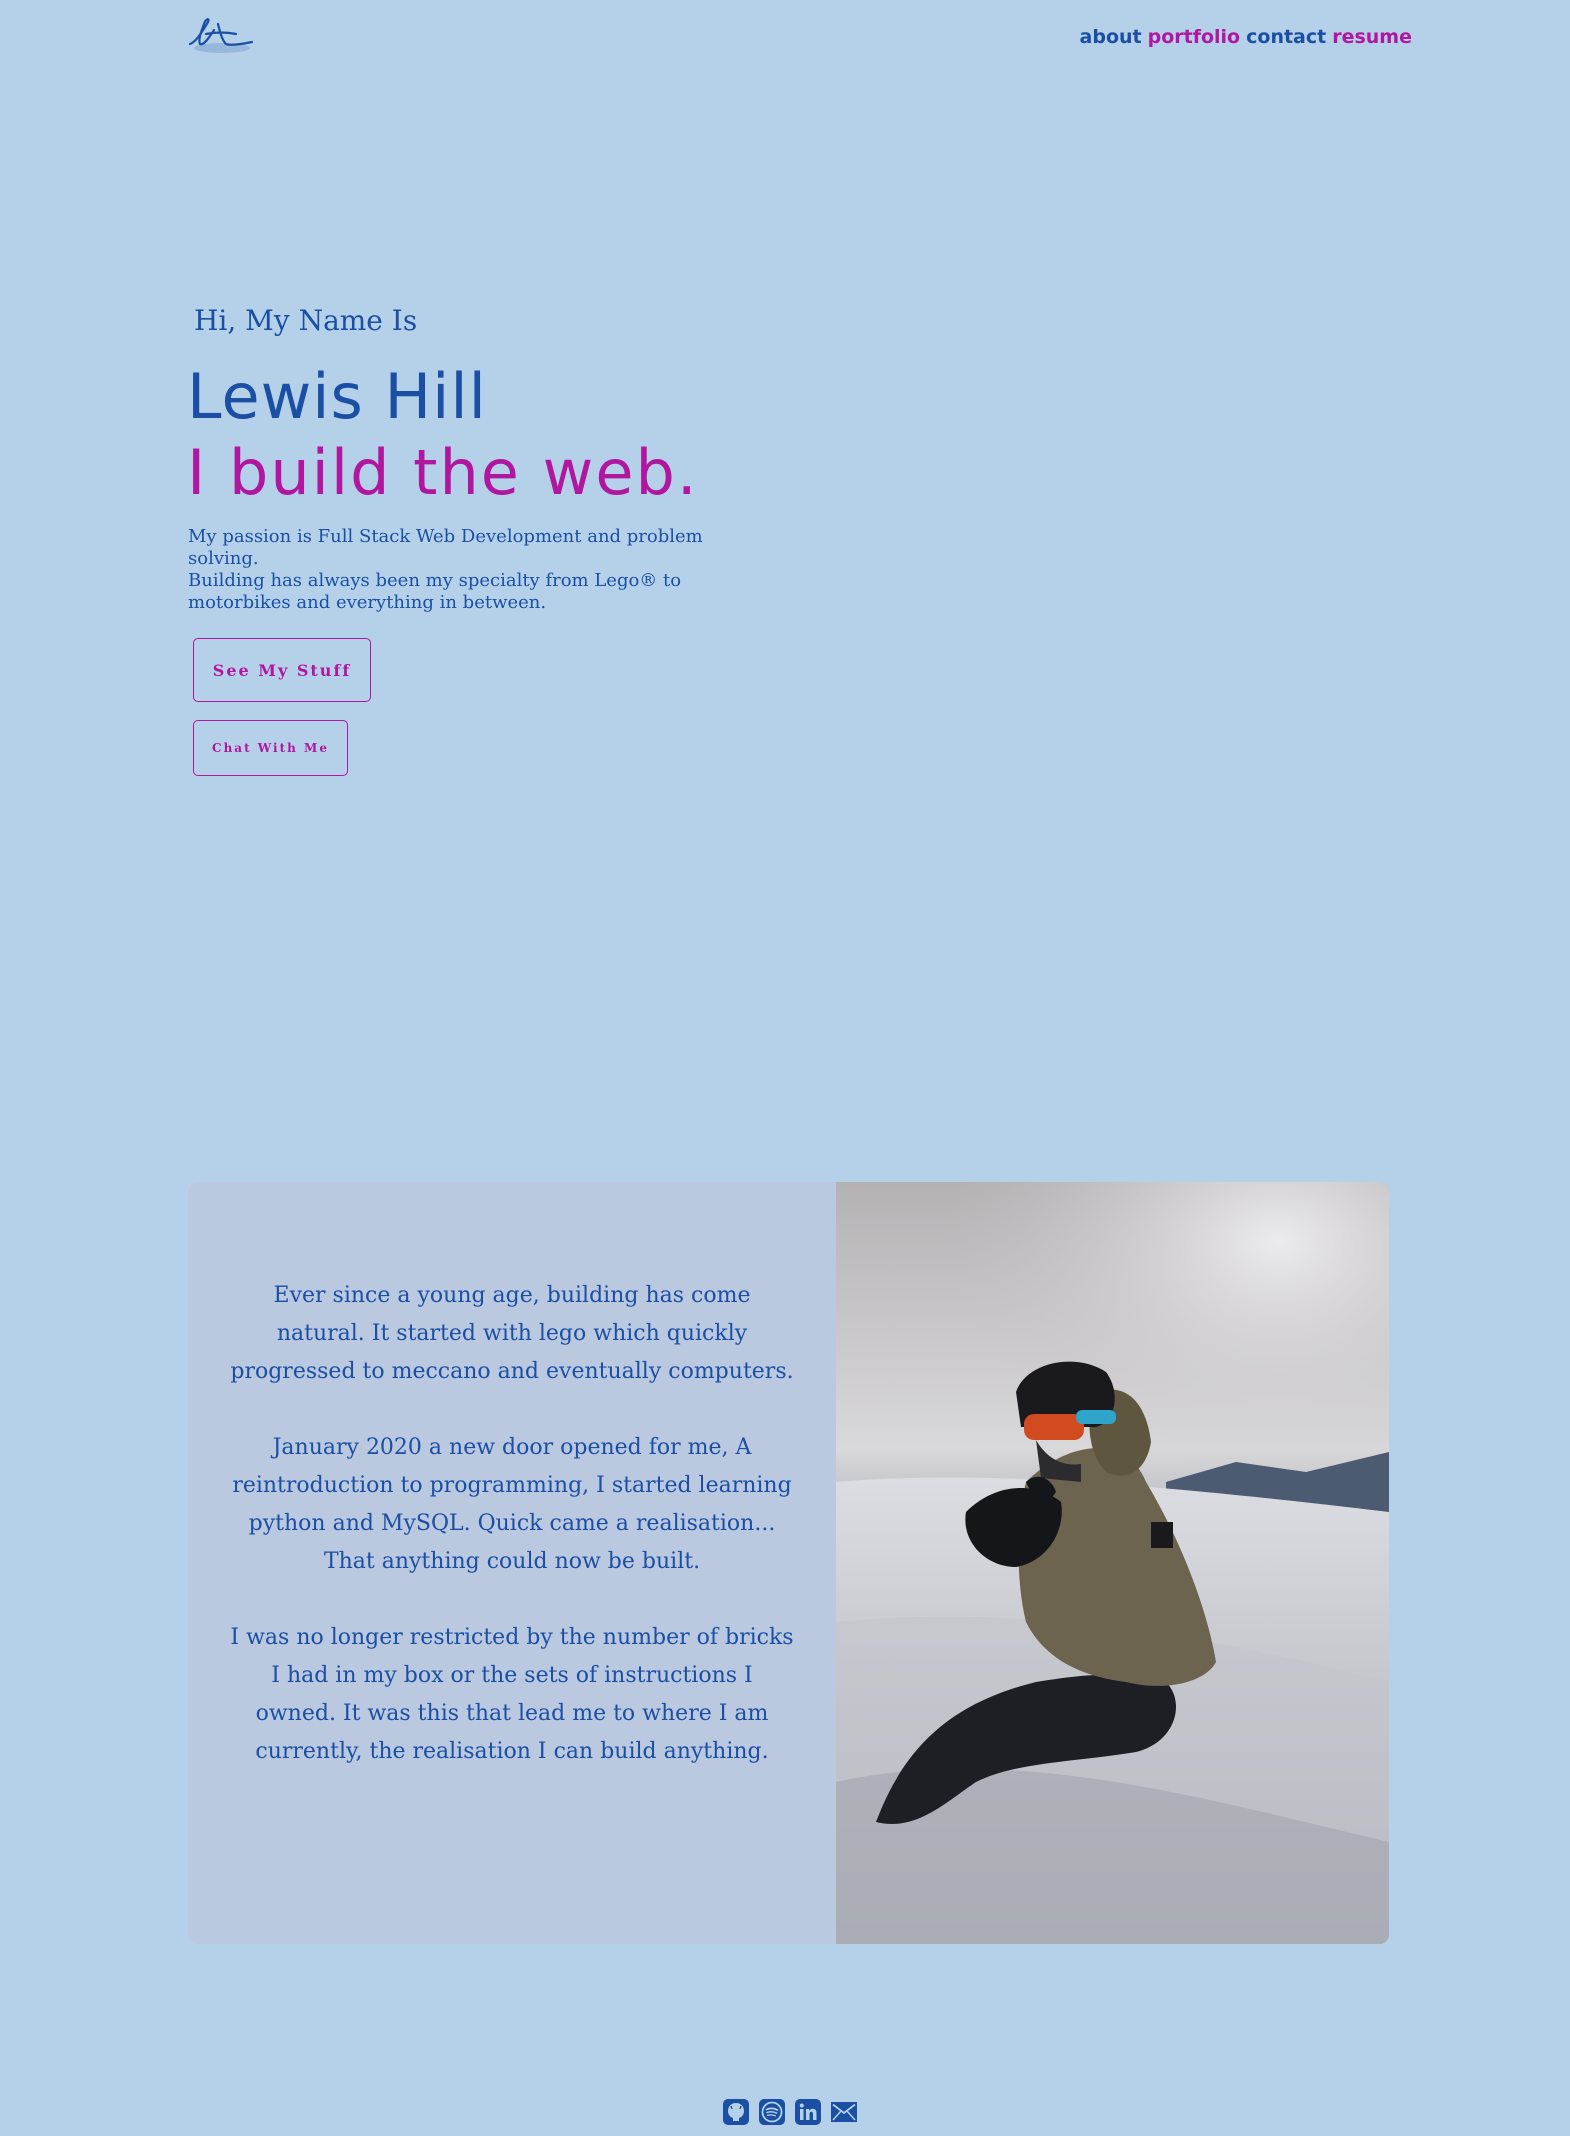  What do you see at coordinates (337, 396) in the screenshot?
I see `hero-name: Lewis Hill` at bounding box center [337, 396].